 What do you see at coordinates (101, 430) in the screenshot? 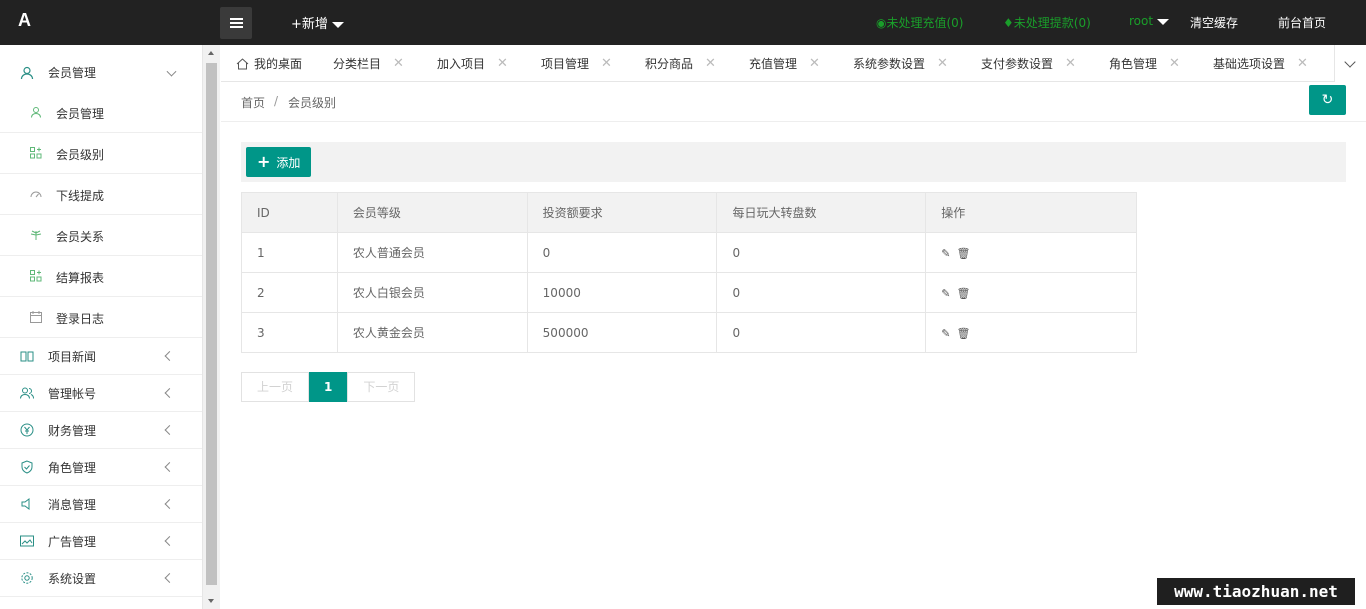
I see `sidebar-group-finance: 财务管理` at bounding box center [101, 430].